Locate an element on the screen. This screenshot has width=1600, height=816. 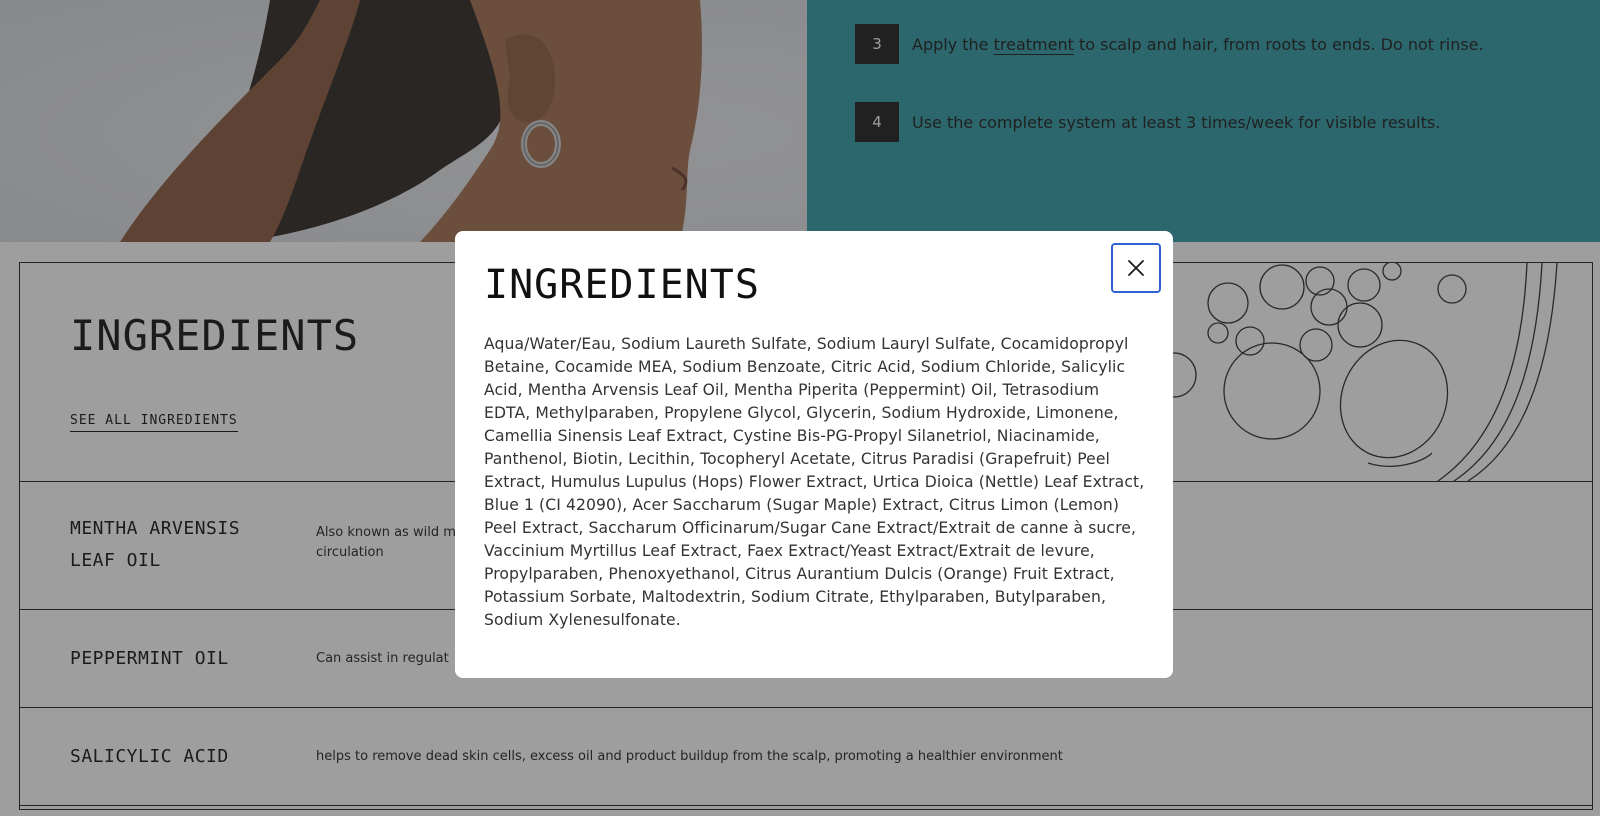
close-modal-button is located at coordinates (1136, 268).